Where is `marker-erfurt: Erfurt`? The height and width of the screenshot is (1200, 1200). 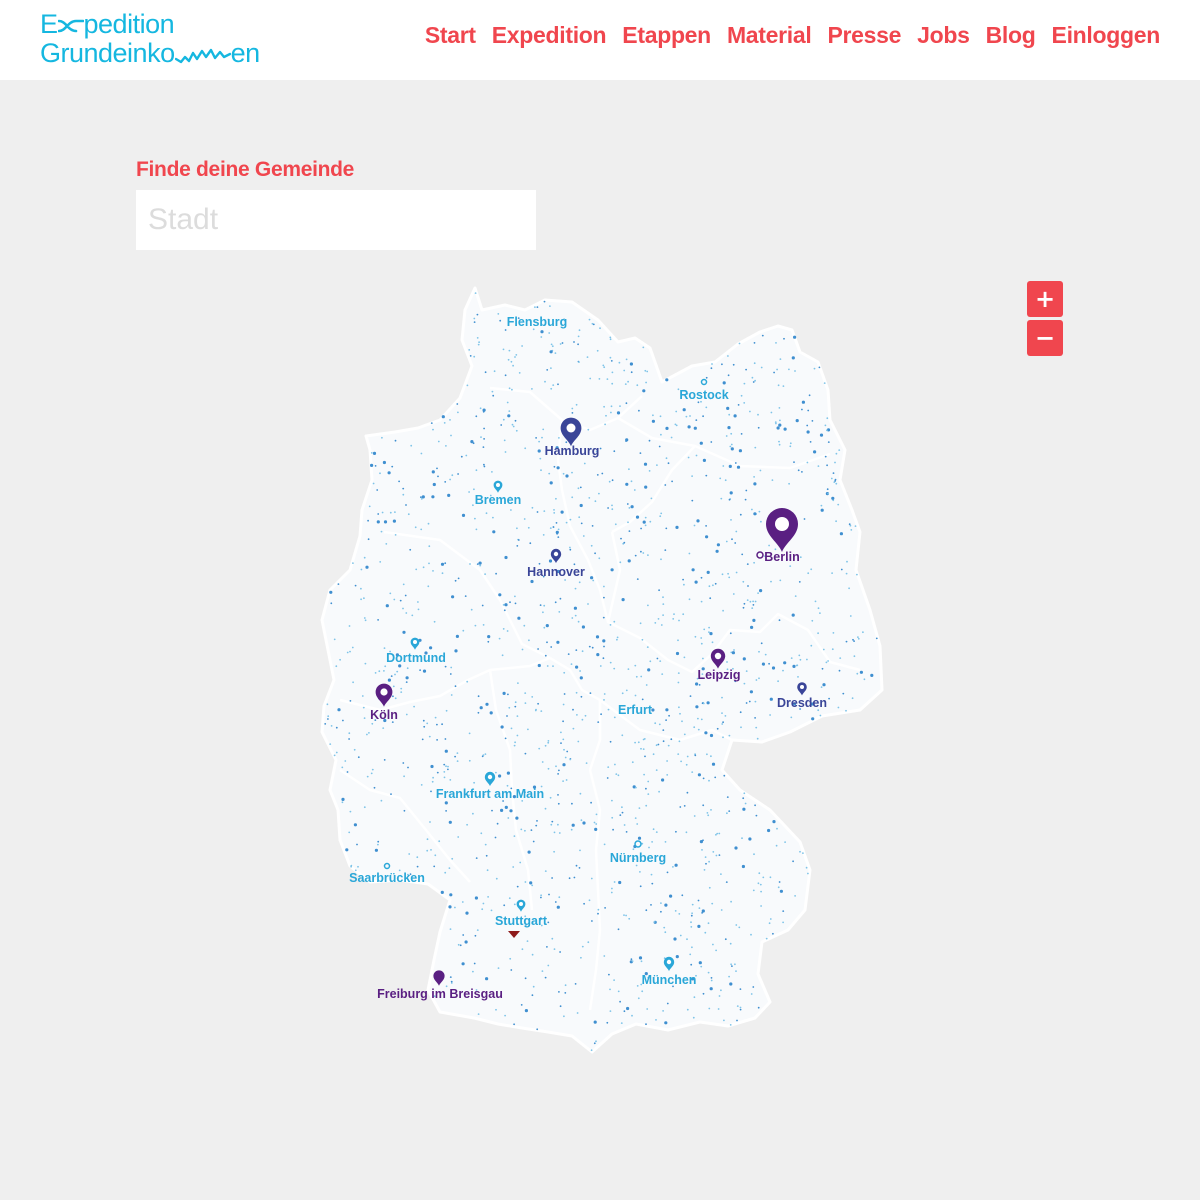 marker-erfurt: Erfurt is located at coordinates (635, 710).